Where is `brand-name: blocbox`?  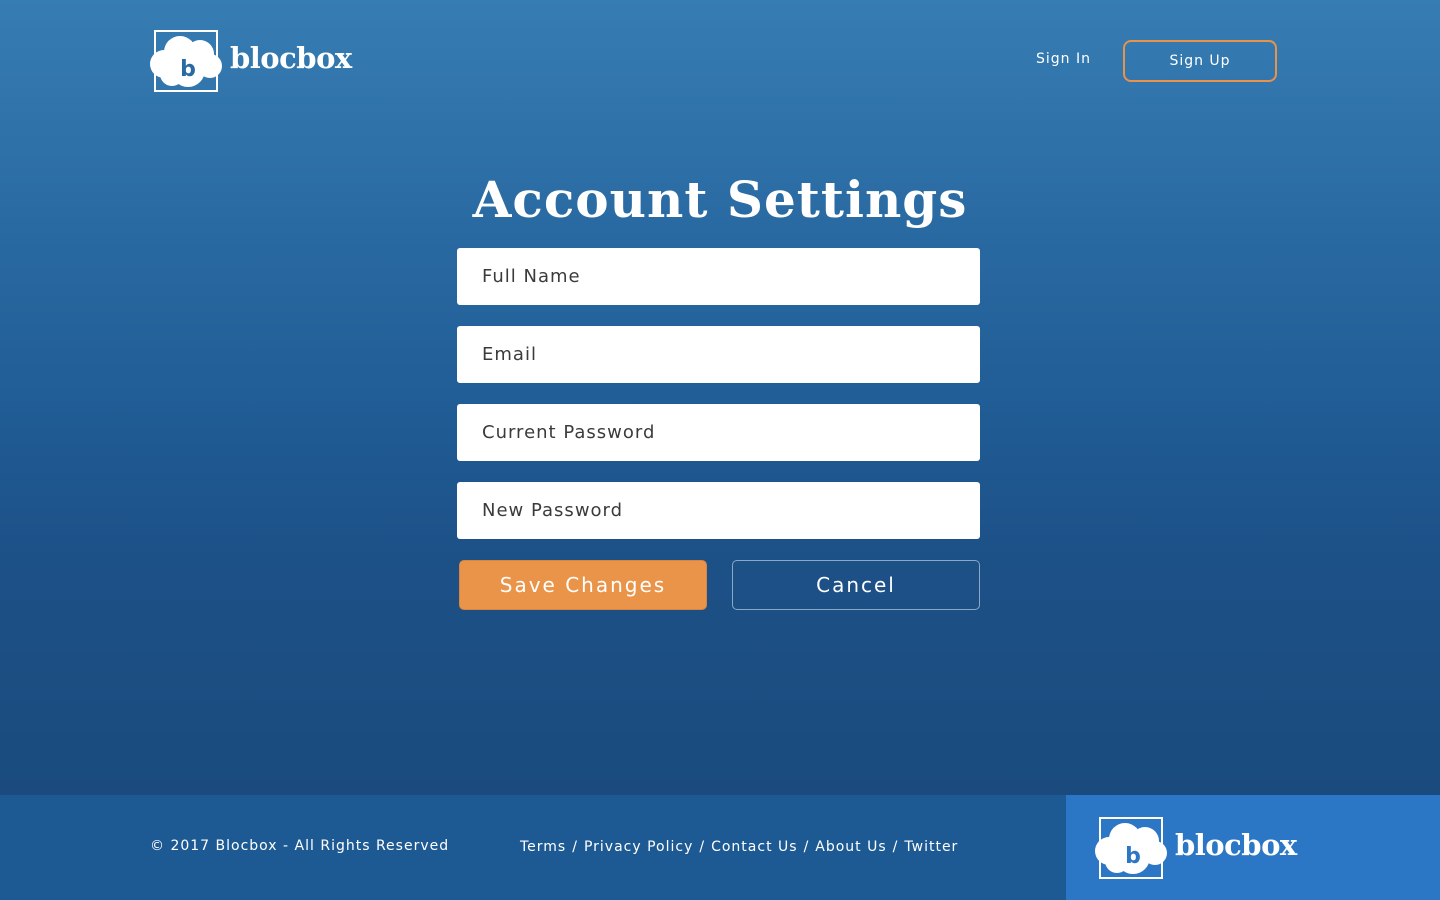 brand-name: blocbox is located at coordinates (291, 58).